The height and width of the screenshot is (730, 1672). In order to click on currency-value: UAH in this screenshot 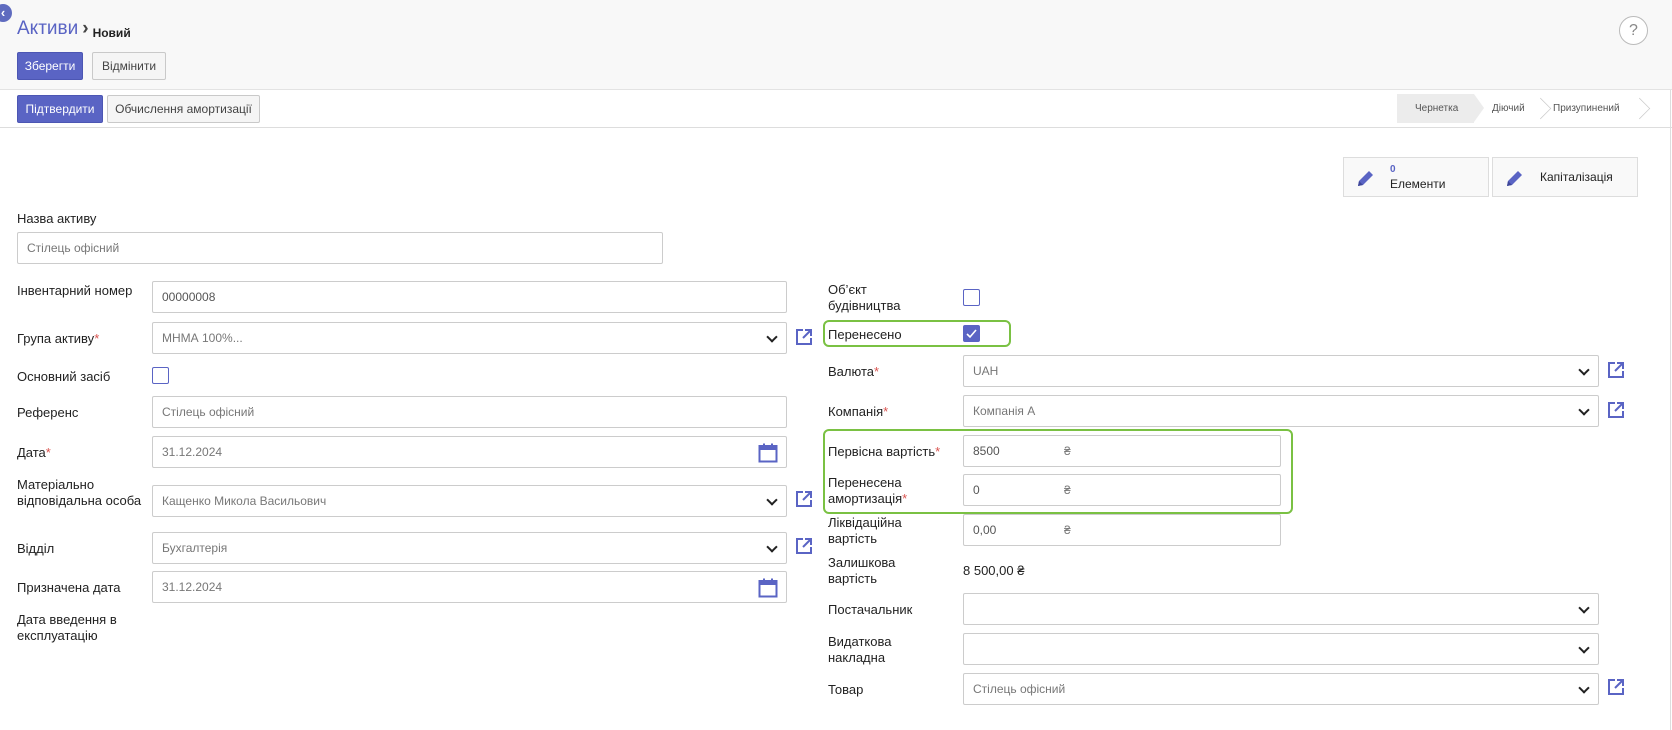, I will do `click(986, 371)`.